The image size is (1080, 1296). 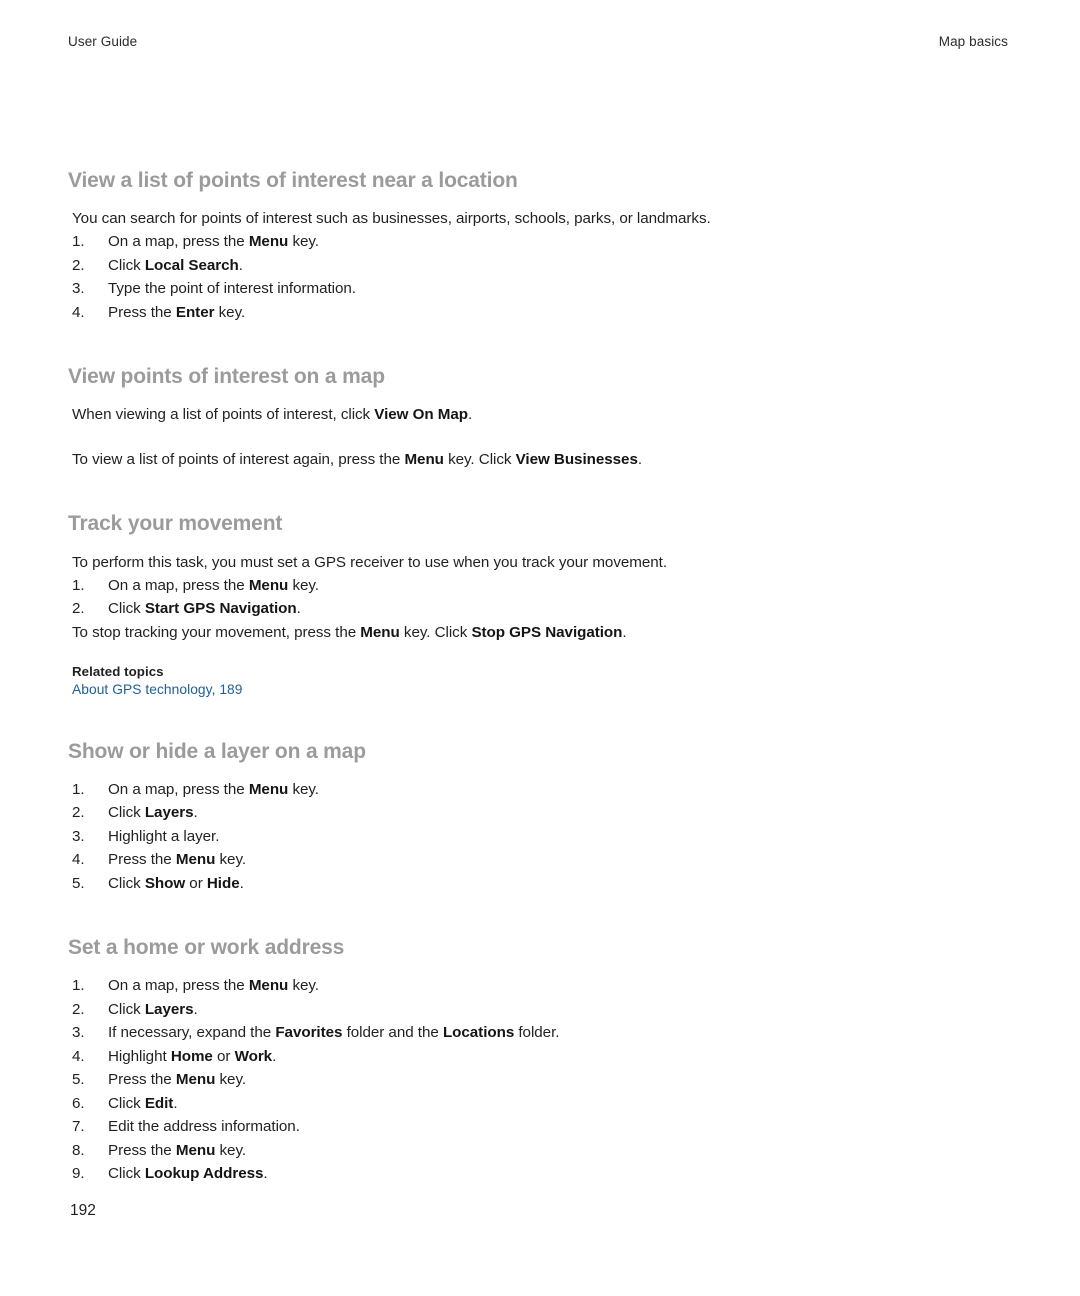 What do you see at coordinates (83, 1210) in the screenshot?
I see `page-number: 192` at bounding box center [83, 1210].